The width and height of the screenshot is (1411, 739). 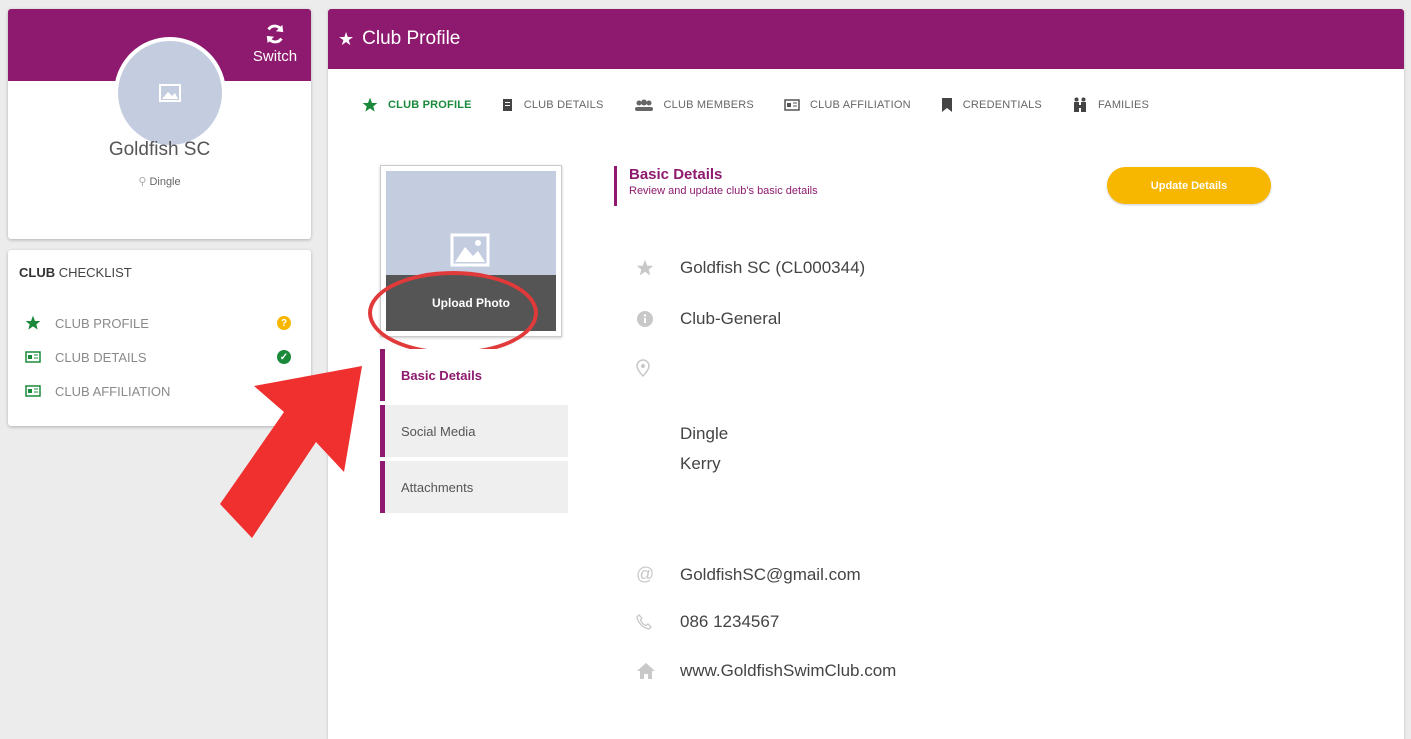 What do you see at coordinates (101, 357) in the screenshot?
I see `checklist-item-label: CLUB DETAILS` at bounding box center [101, 357].